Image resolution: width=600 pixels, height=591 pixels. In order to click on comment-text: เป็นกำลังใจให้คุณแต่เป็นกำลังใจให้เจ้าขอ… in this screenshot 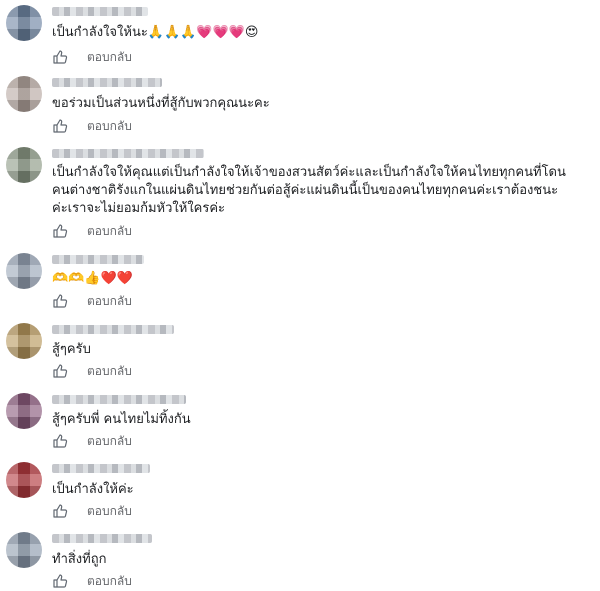, I will do `click(309, 190)`.